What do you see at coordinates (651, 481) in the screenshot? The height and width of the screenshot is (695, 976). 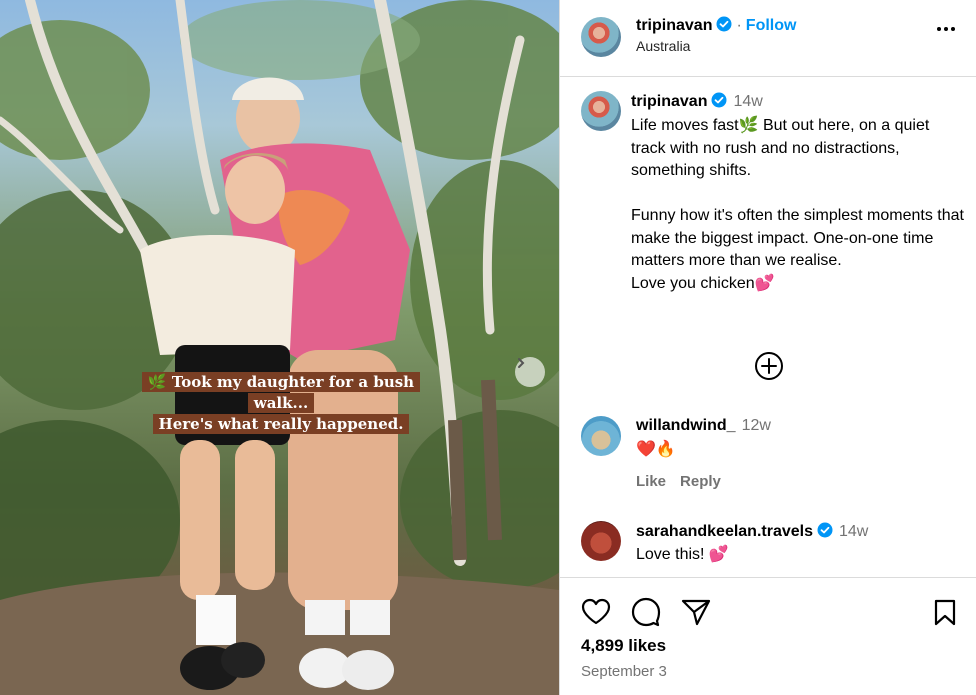 I see `comment-like-button: Like` at bounding box center [651, 481].